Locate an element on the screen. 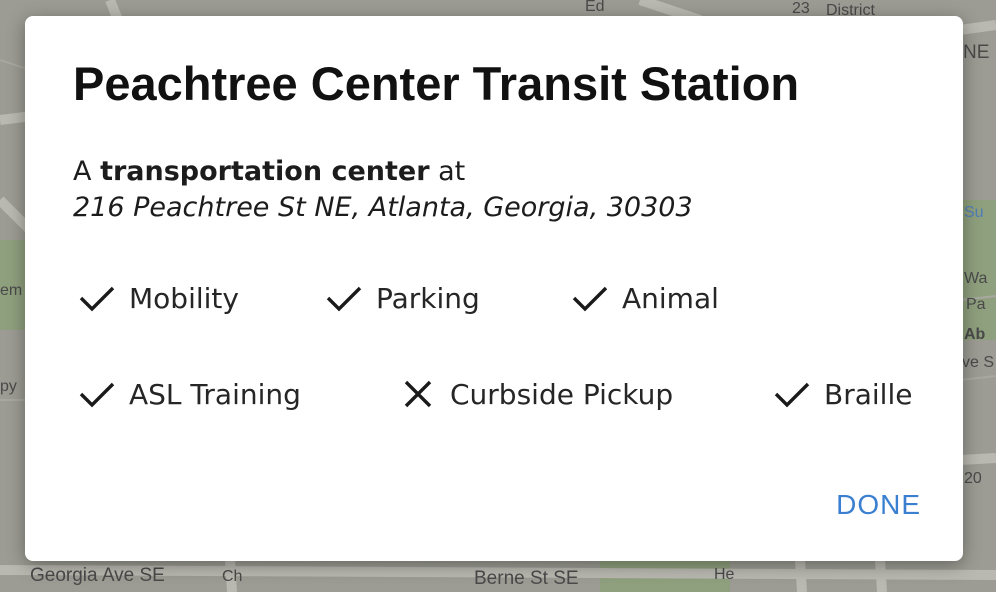  feature-animal: Animal is located at coordinates (644, 298).